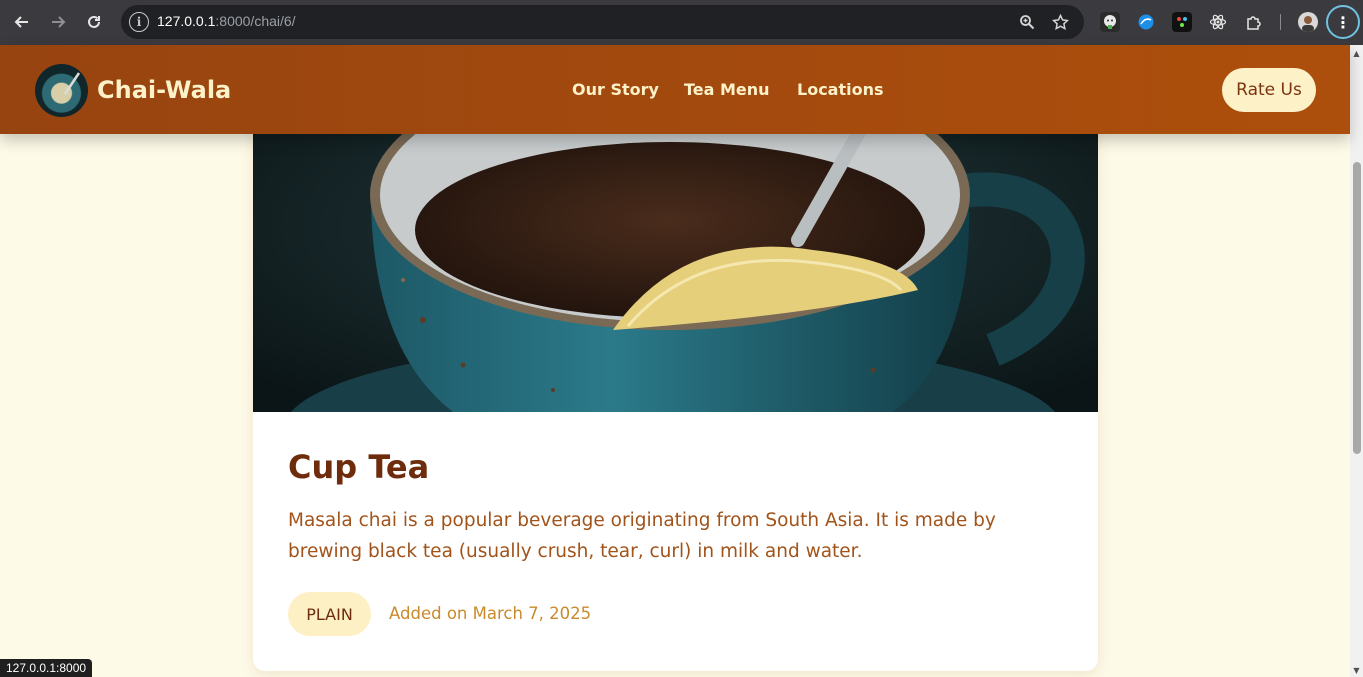 This screenshot has width=1363, height=677. What do you see at coordinates (1269, 90) in the screenshot?
I see `rate-us-button: Rate Us` at bounding box center [1269, 90].